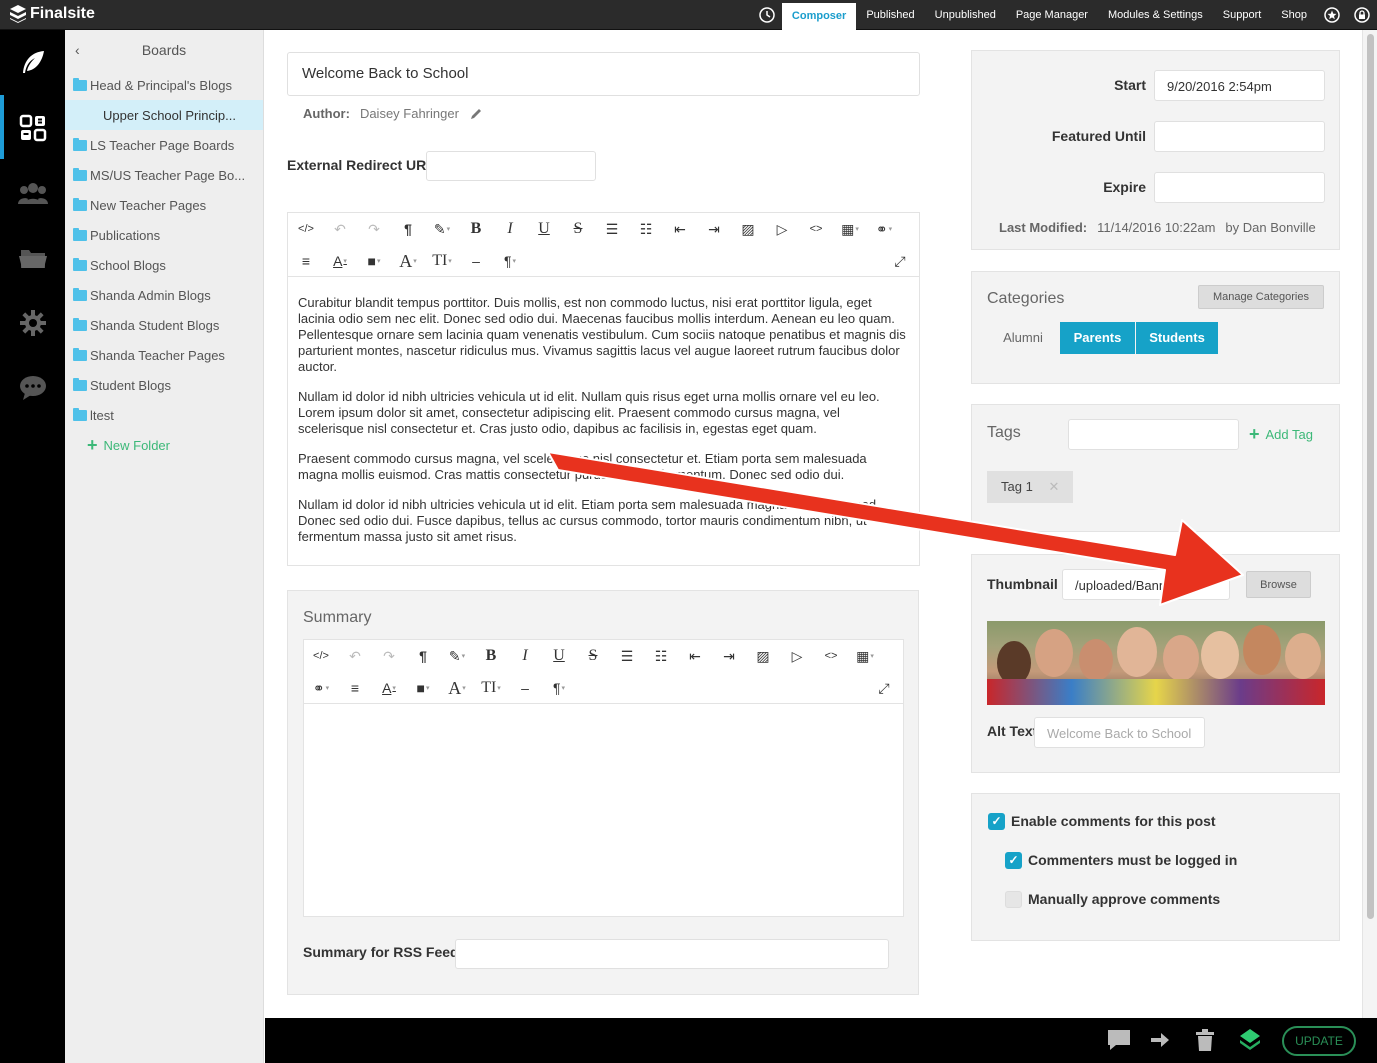  I want to click on tab-modules-settings: Modules & Settings, so click(1155, 15).